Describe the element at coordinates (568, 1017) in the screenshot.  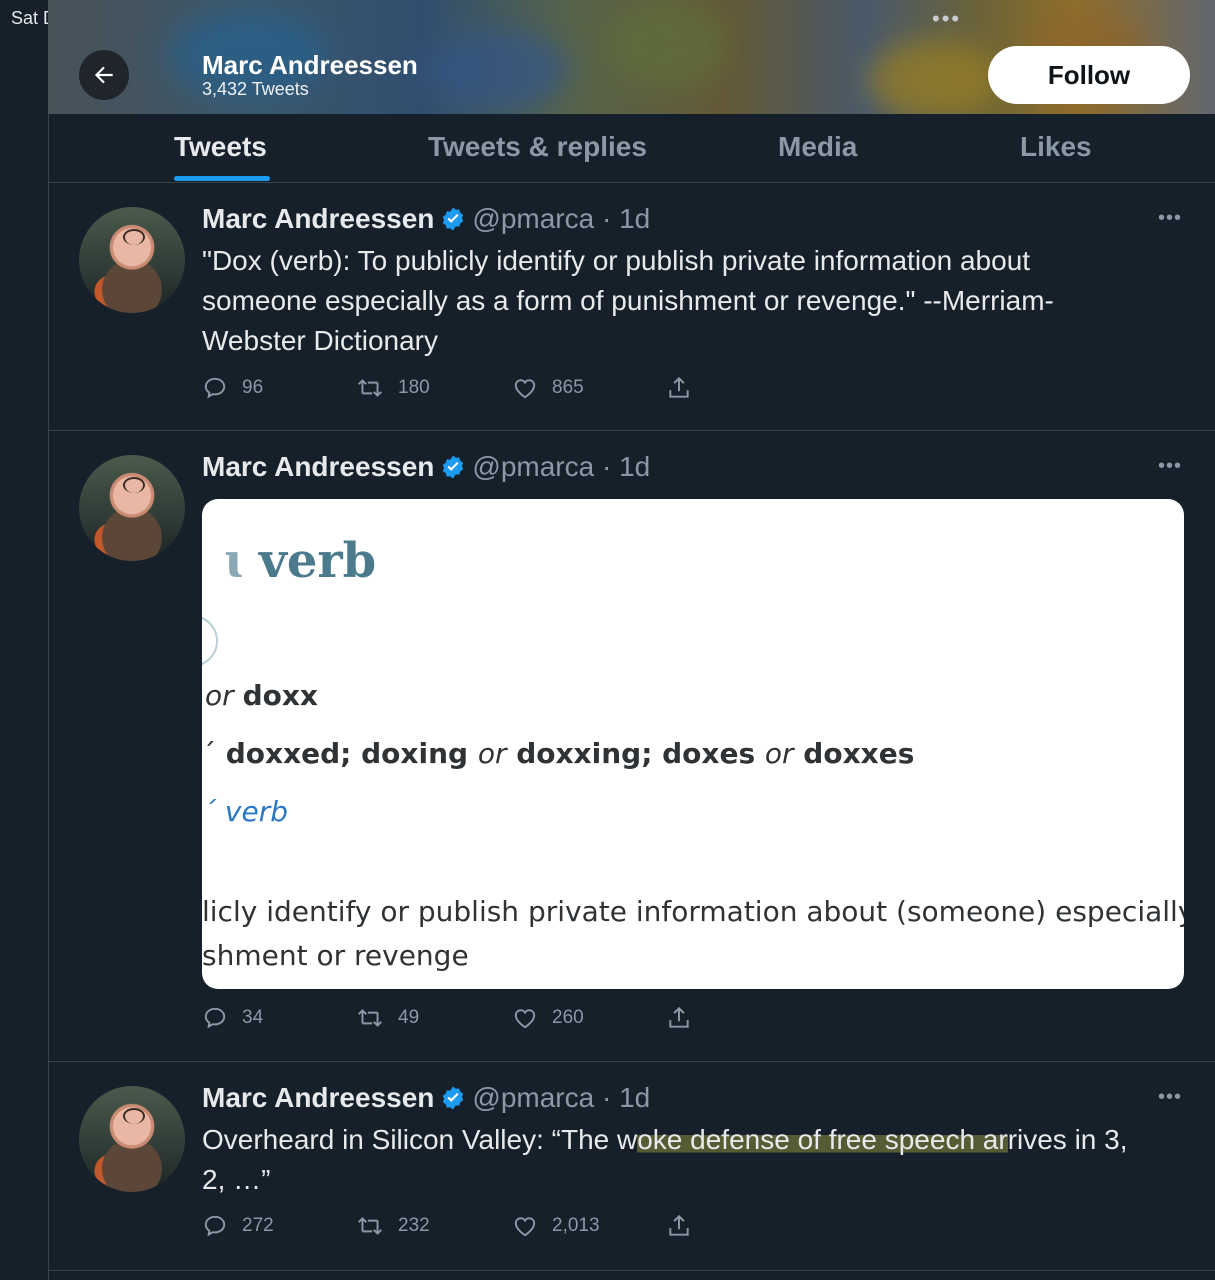
I see `like-count: 260` at that location.